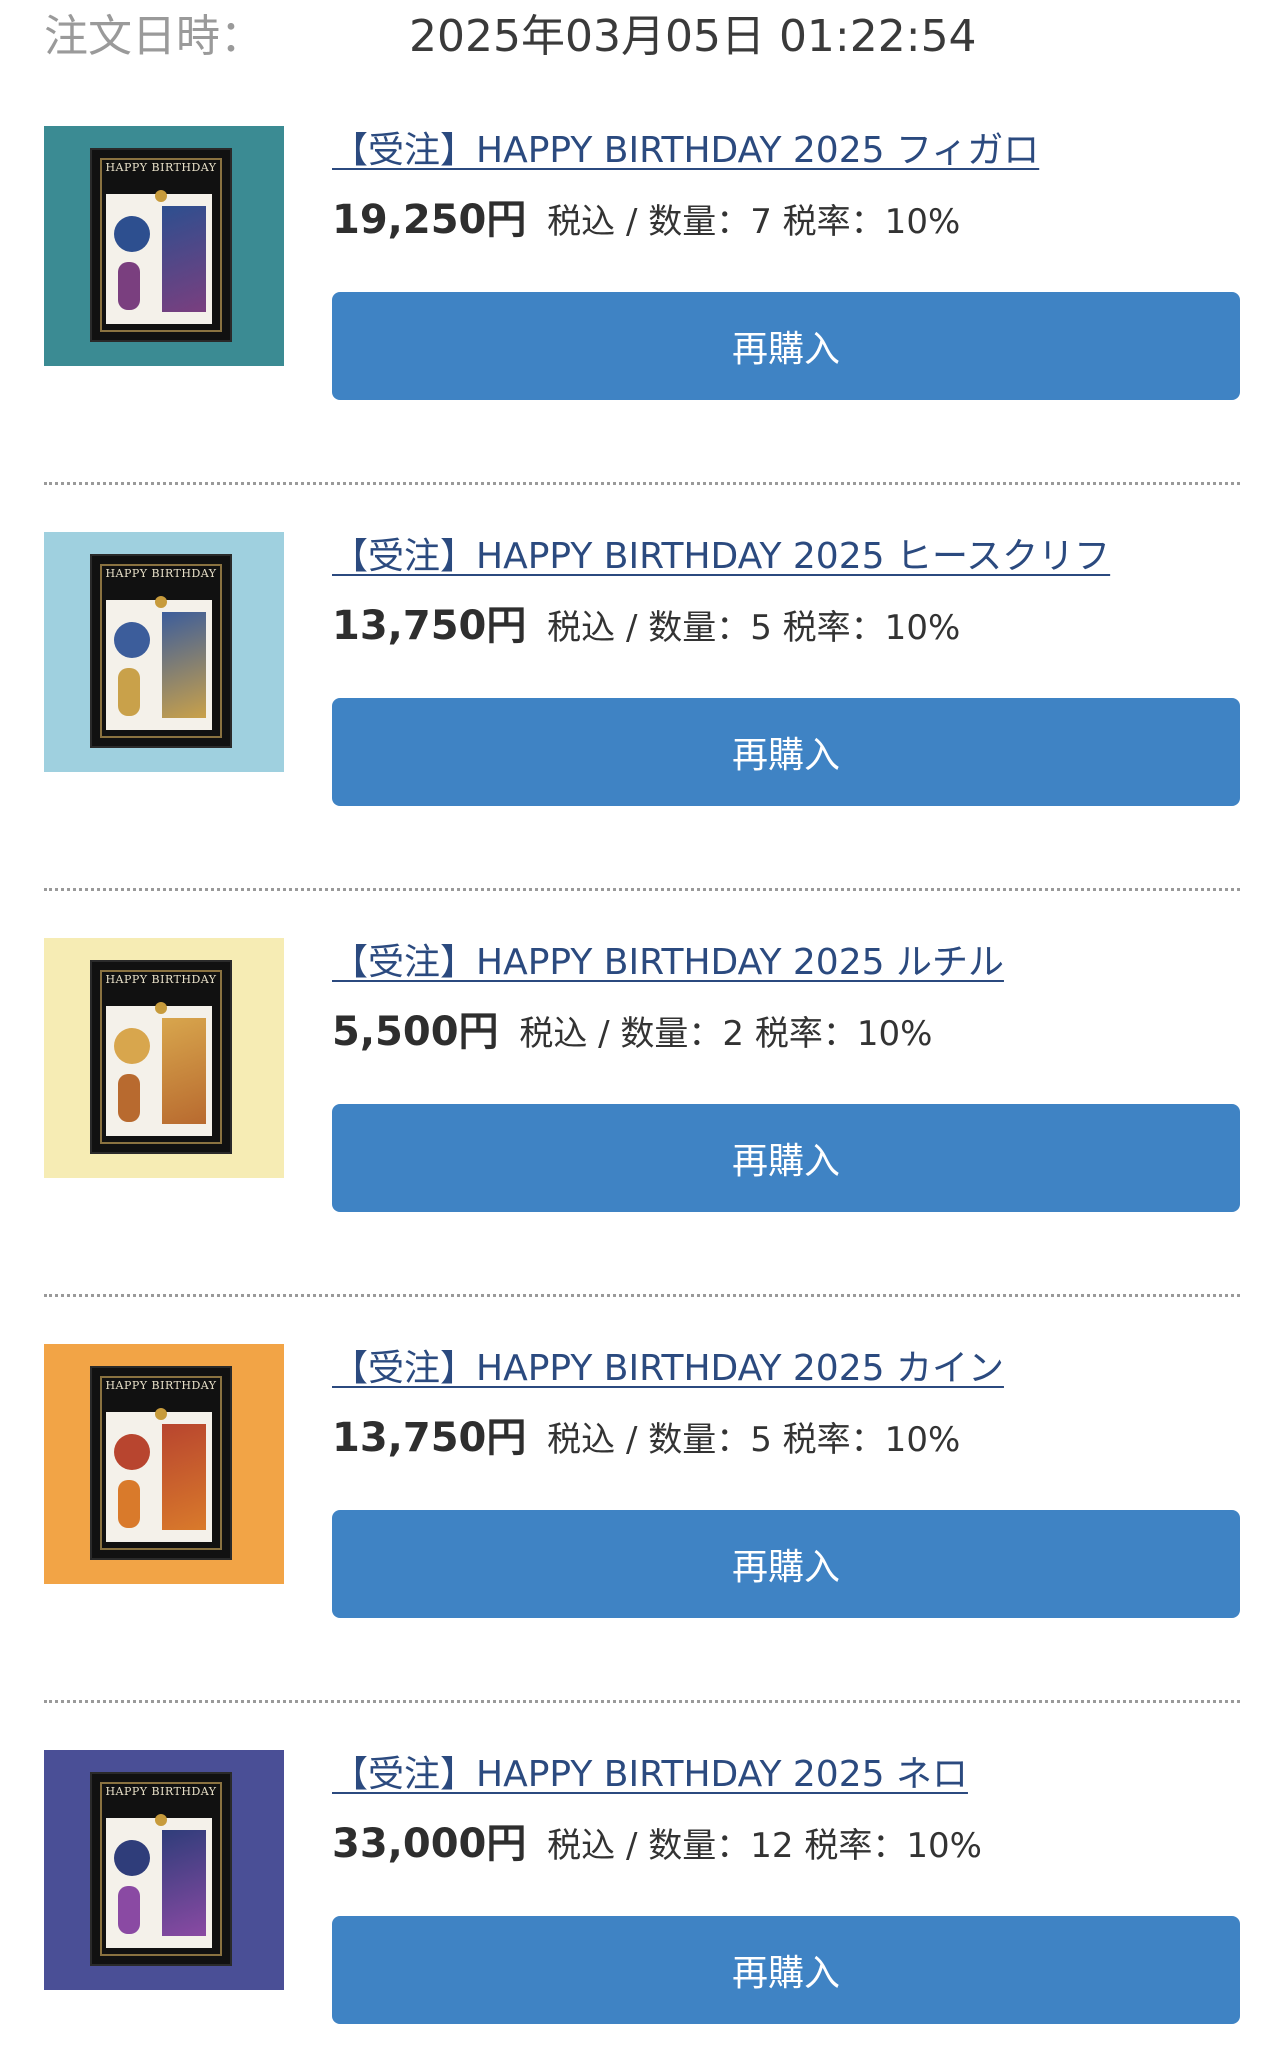 The image size is (1284, 2070). I want to click on price-line: 19,250円 税込 / 数量：7 税率：10%, so click(646, 221).